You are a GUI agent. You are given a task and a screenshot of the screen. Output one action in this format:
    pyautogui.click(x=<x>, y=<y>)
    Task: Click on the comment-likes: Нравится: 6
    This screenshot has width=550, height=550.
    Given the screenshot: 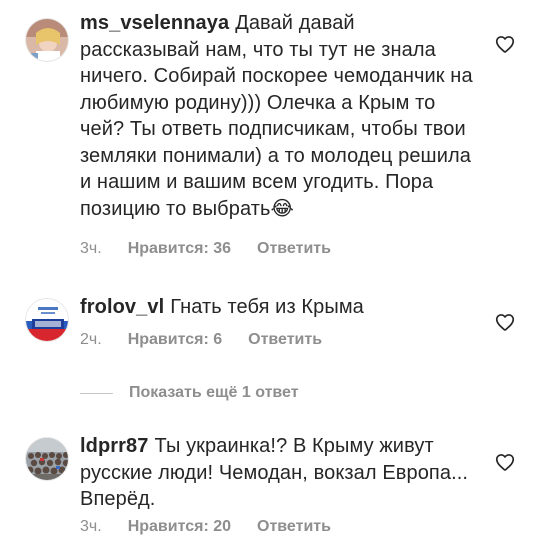 What is the action you would take?
    pyautogui.click(x=175, y=339)
    